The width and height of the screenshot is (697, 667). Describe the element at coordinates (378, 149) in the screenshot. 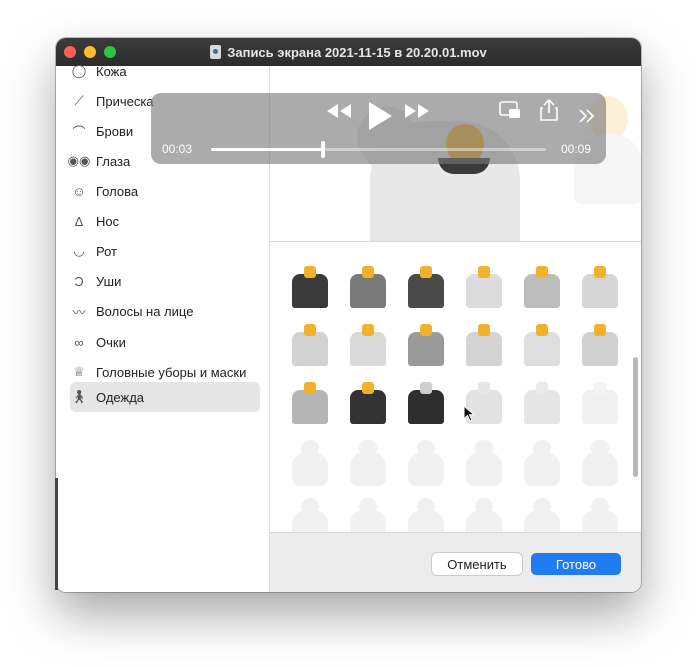

I see `playback-scrubber` at that location.